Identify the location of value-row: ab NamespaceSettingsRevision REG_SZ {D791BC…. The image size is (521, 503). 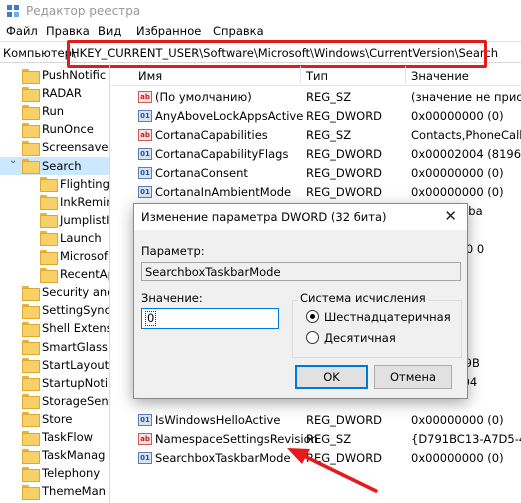
(316, 439).